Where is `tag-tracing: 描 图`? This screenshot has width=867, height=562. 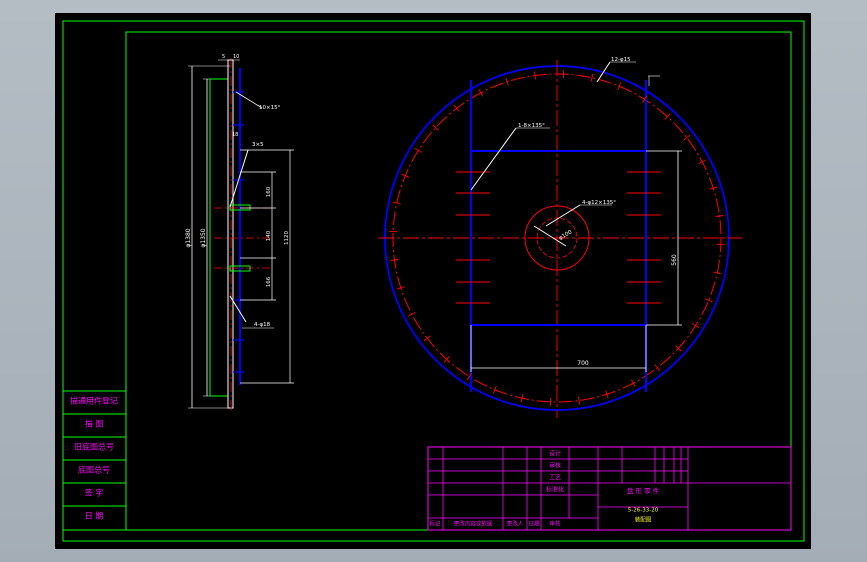
tag-tracing: 描 图 is located at coordinates (94, 424).